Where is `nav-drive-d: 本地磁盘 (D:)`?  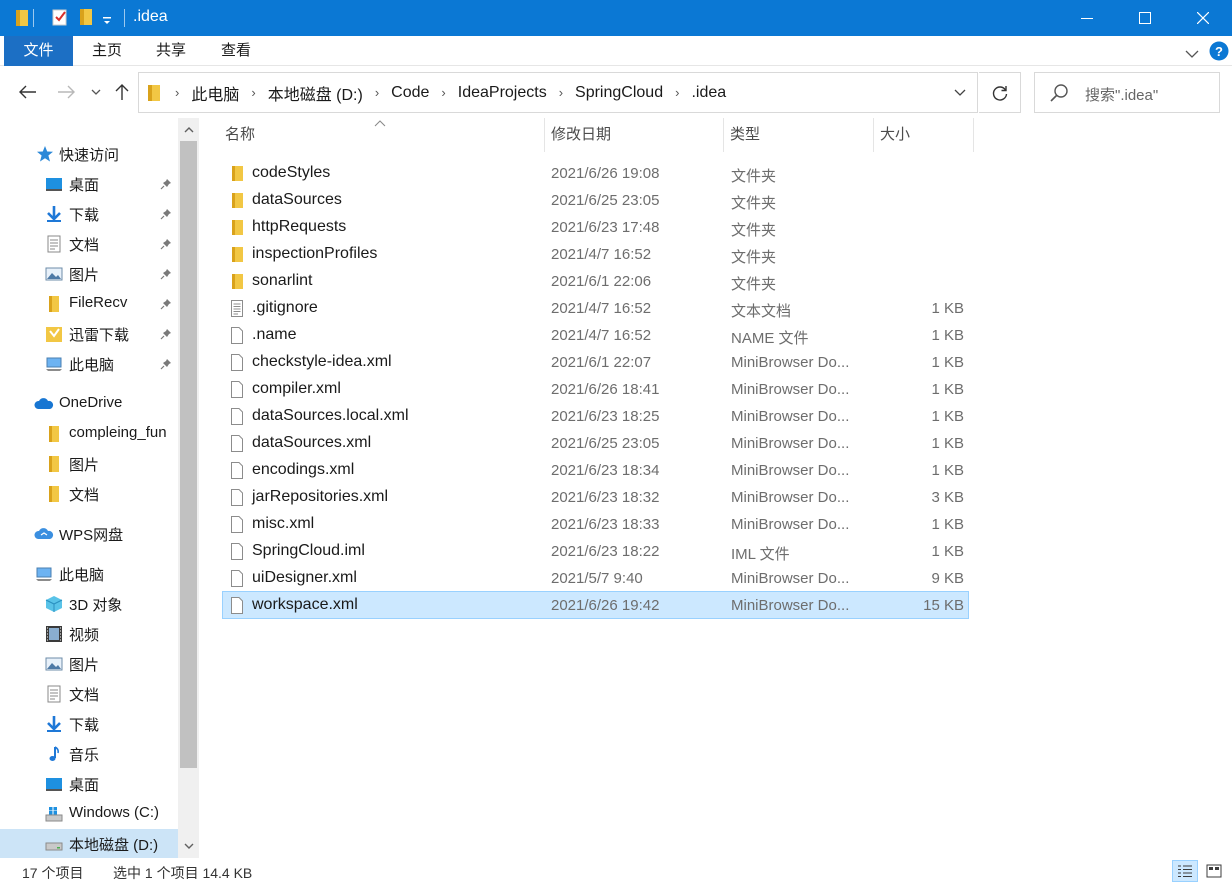 nav-drive-d: 本地磁盘 (D:) is located at coordinates (89, 843).